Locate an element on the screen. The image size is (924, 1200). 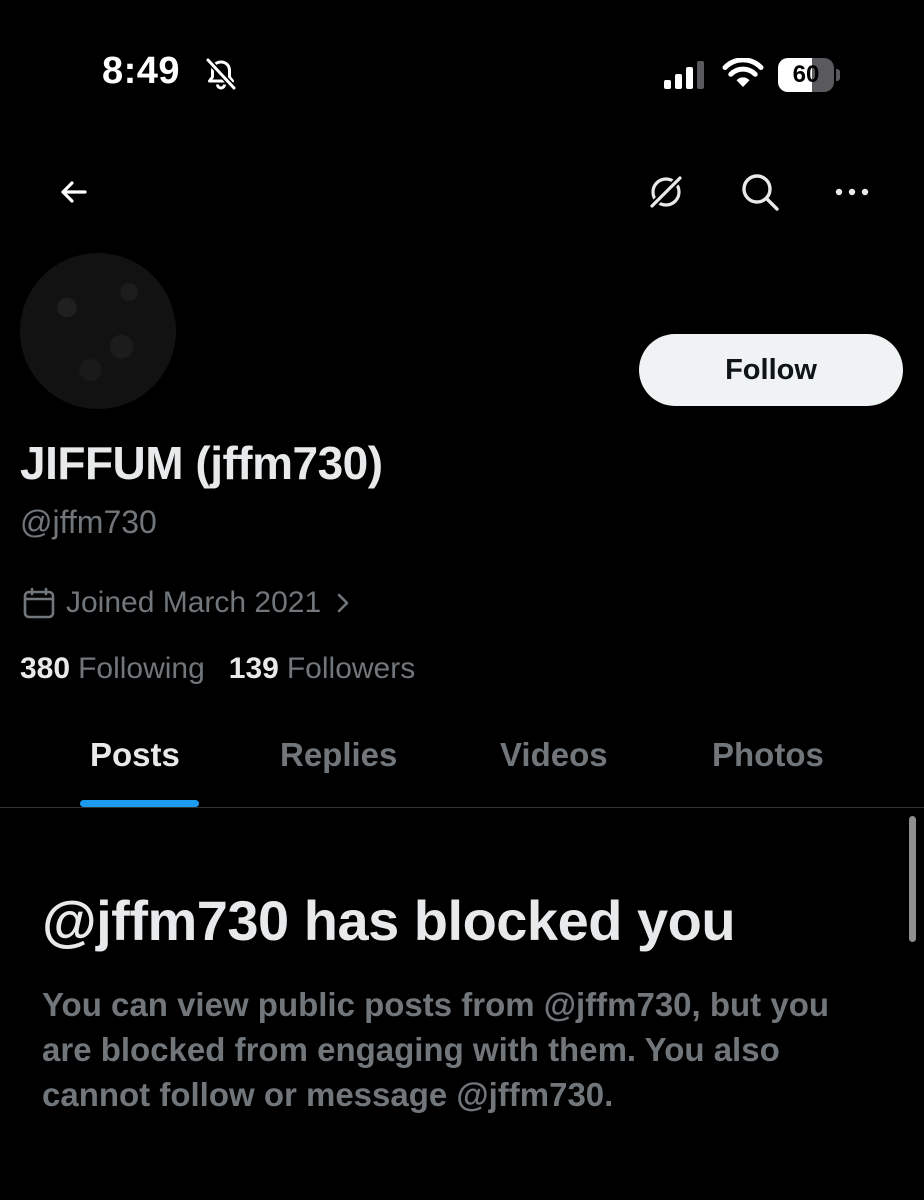
active-tab-indicator is located at coordinates (139, 803).